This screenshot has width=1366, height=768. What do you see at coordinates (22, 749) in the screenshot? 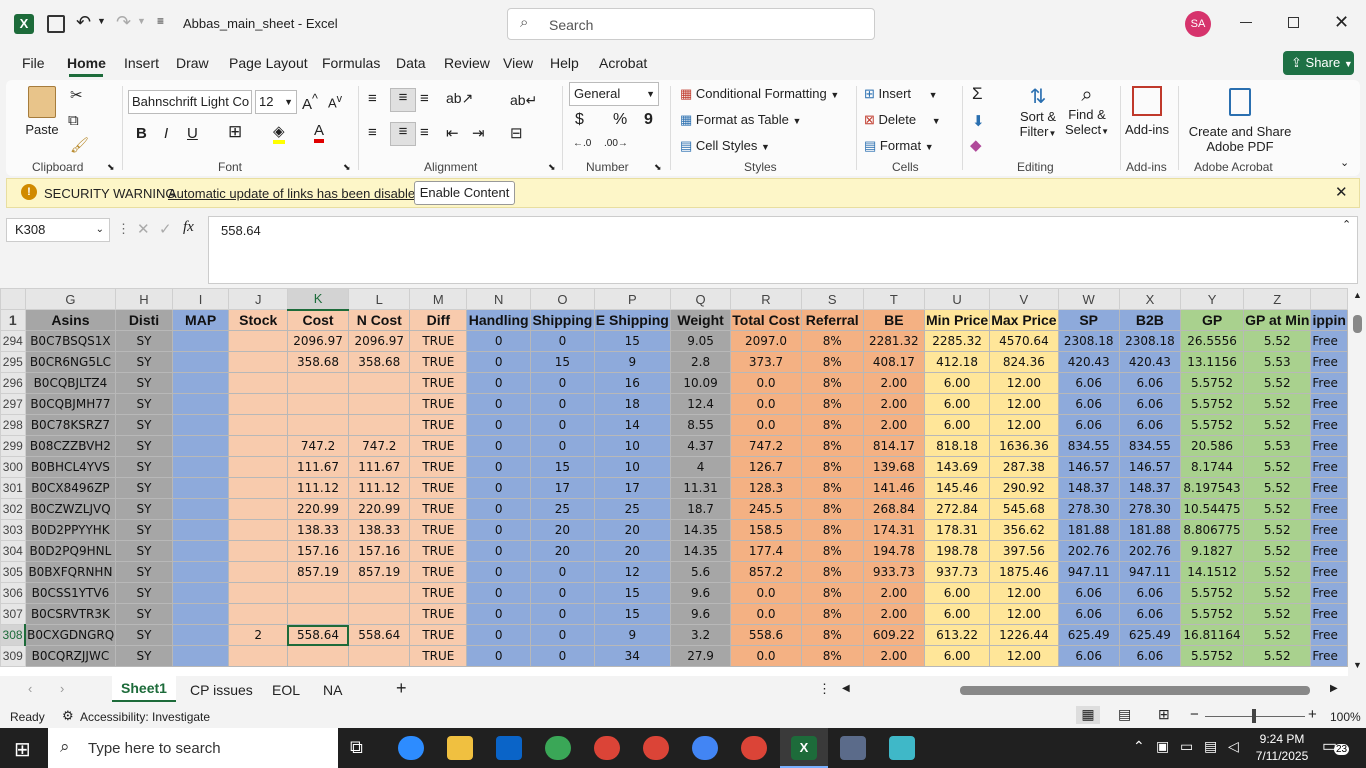
I see `windows-start-icon: ⊞` at bounding box center [22, 749].